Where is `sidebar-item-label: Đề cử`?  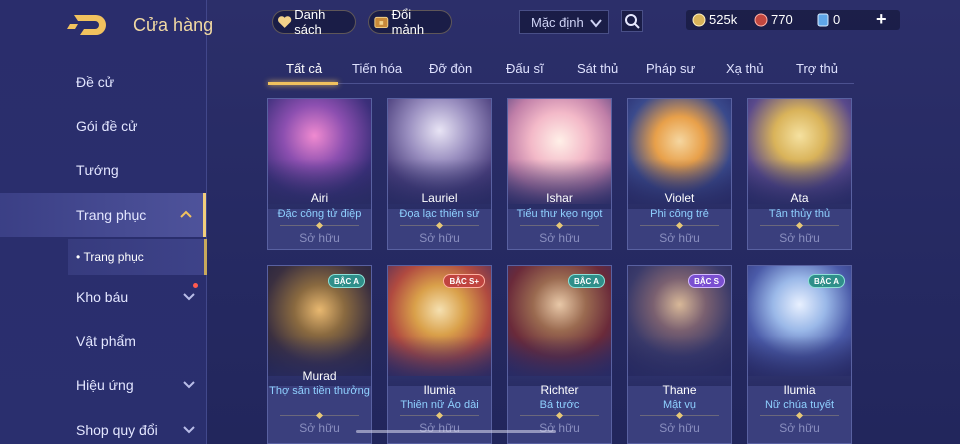 sidebar-item-label: Đề cử is located at coordinates (95, 82).